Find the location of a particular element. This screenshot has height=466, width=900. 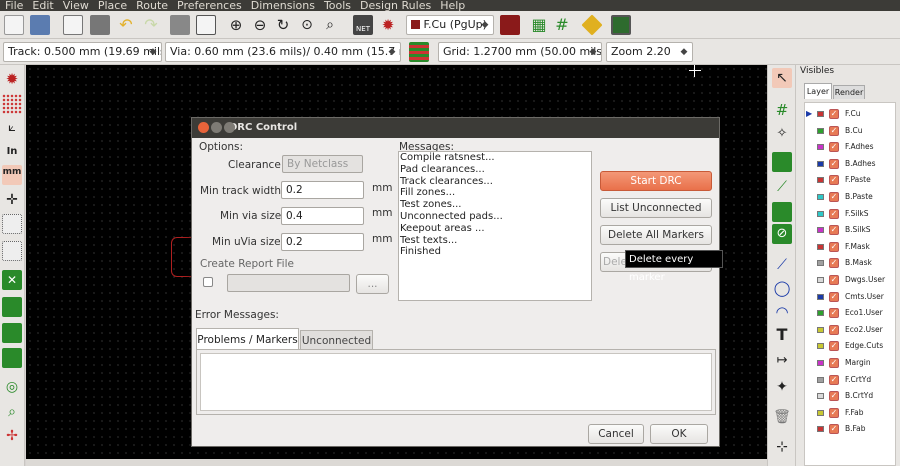

layer-row: ✓ Eco2.User is located at coordinates (850, 330).